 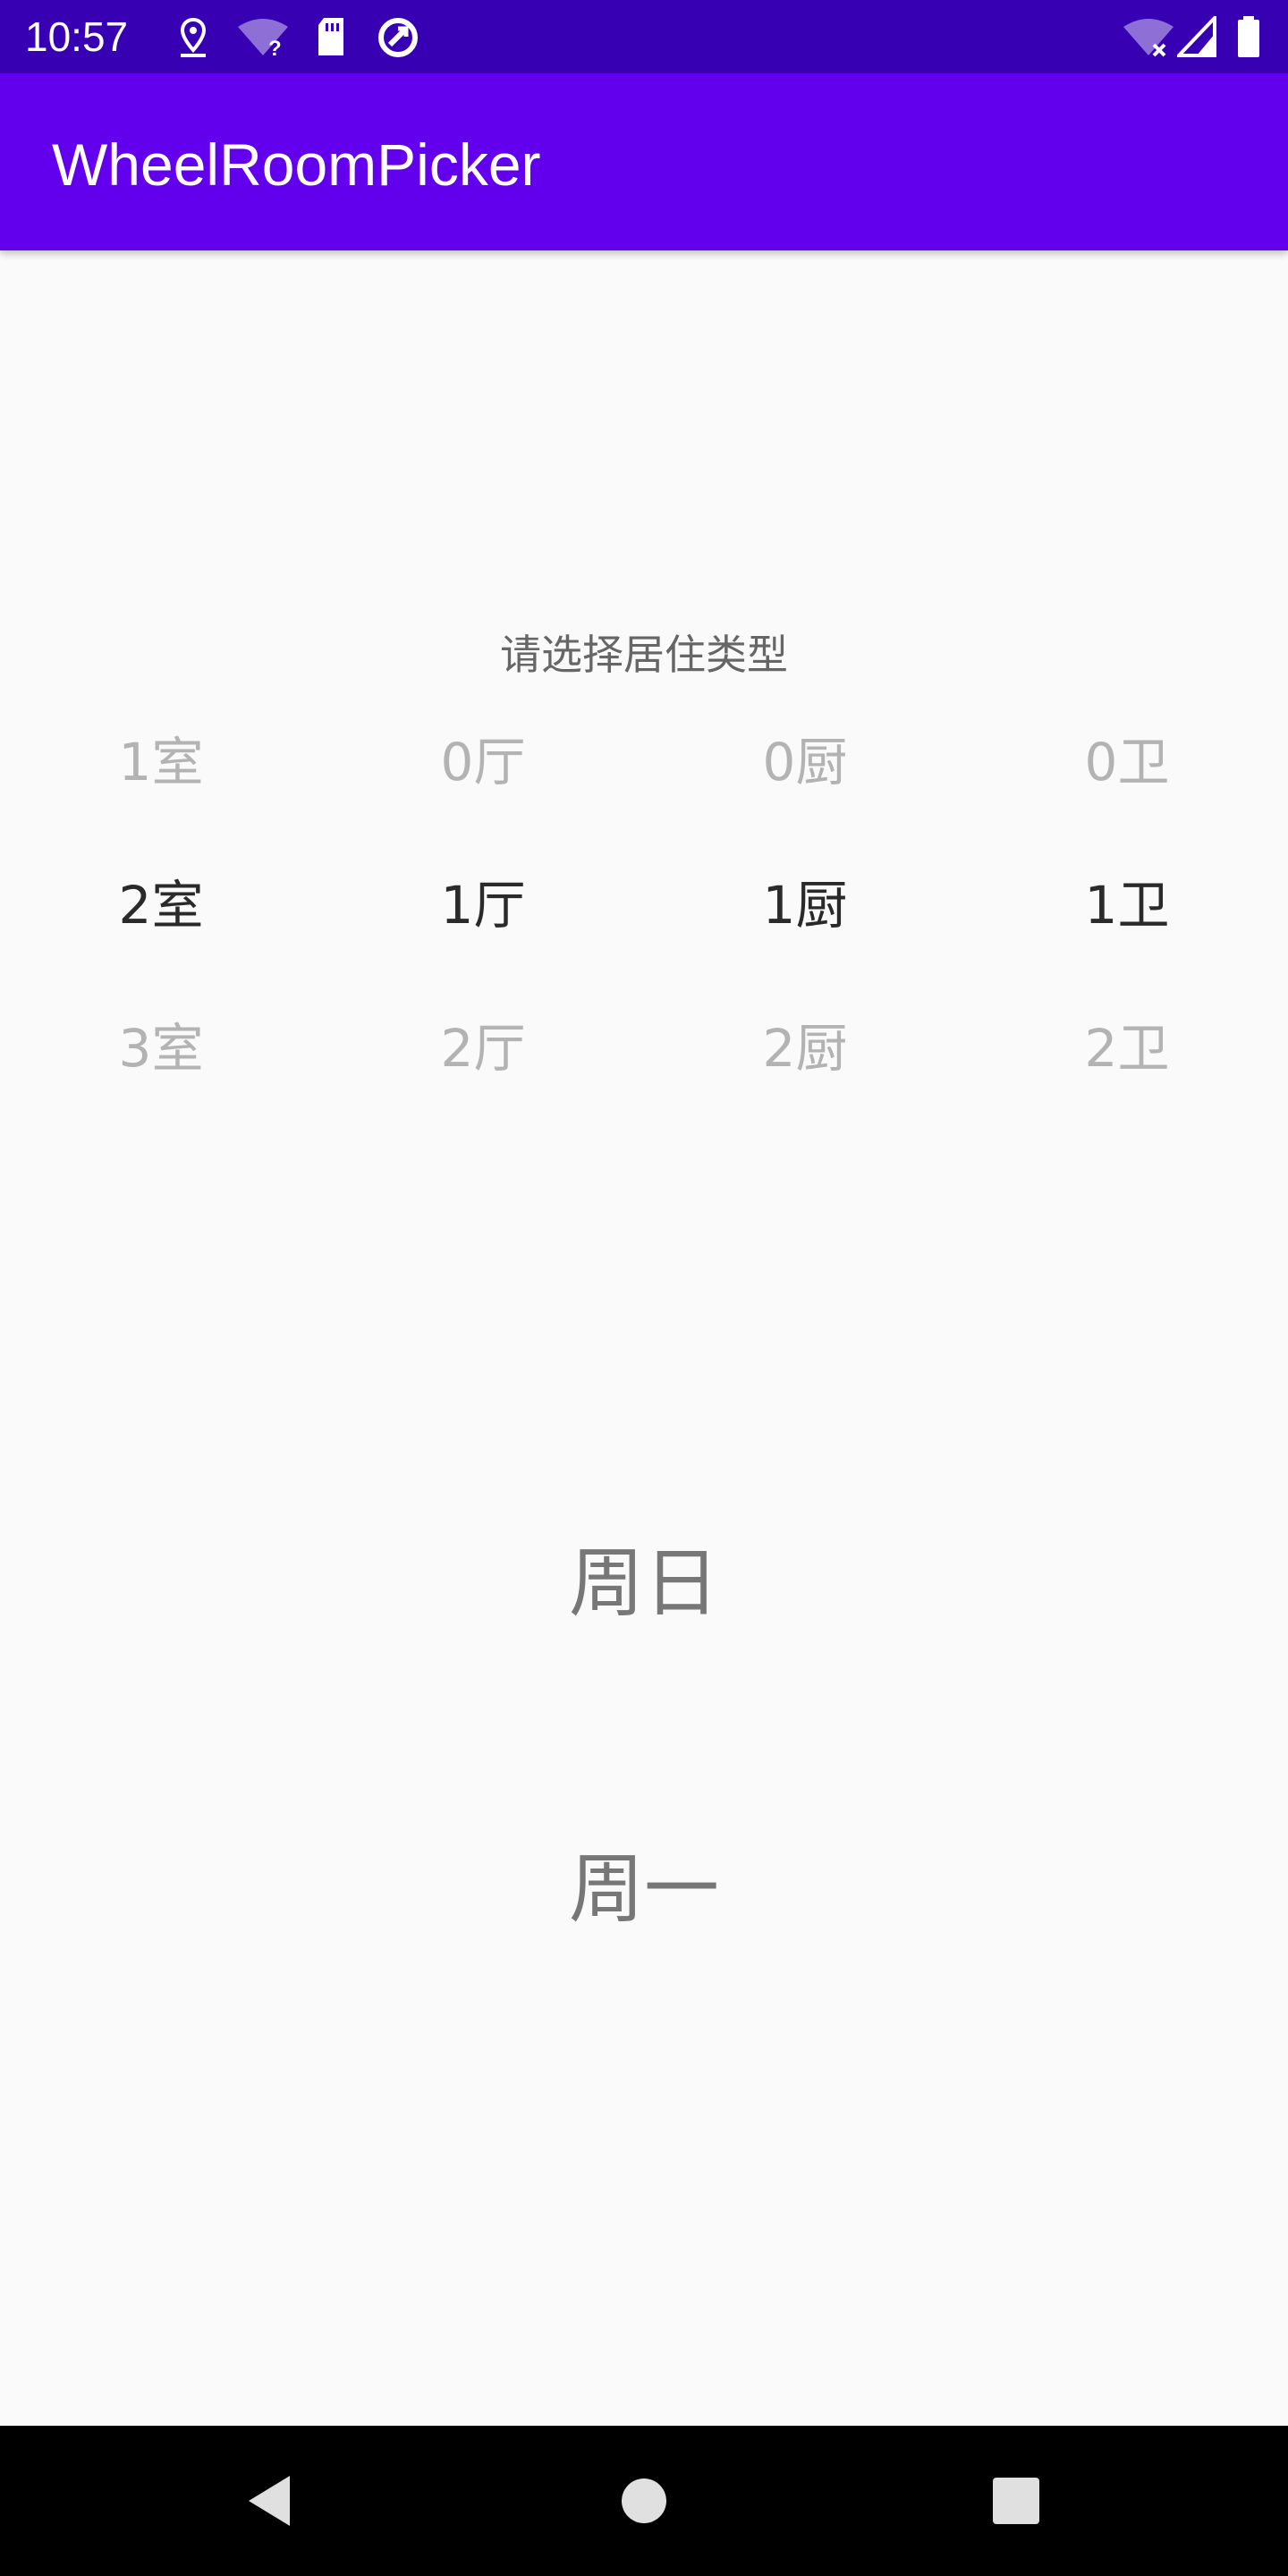 I want to click on wheel-item: 2厨, so click(x=805, y=1048).